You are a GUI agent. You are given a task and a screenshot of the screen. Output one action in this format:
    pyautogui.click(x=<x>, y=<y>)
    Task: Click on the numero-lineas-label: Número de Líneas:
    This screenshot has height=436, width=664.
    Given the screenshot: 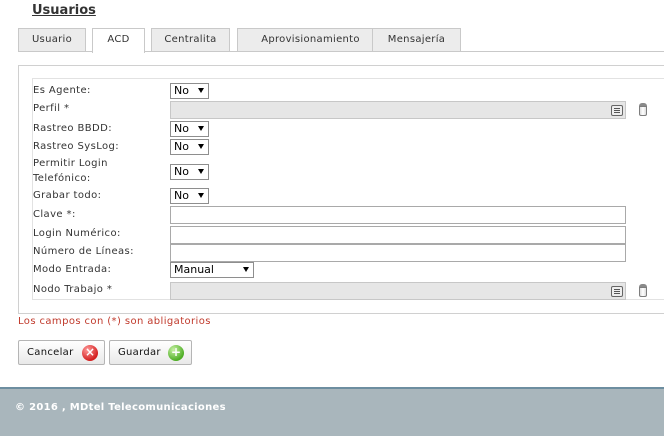 What is the action you would take?
    pyautogui.click(x=83, y=251)
    